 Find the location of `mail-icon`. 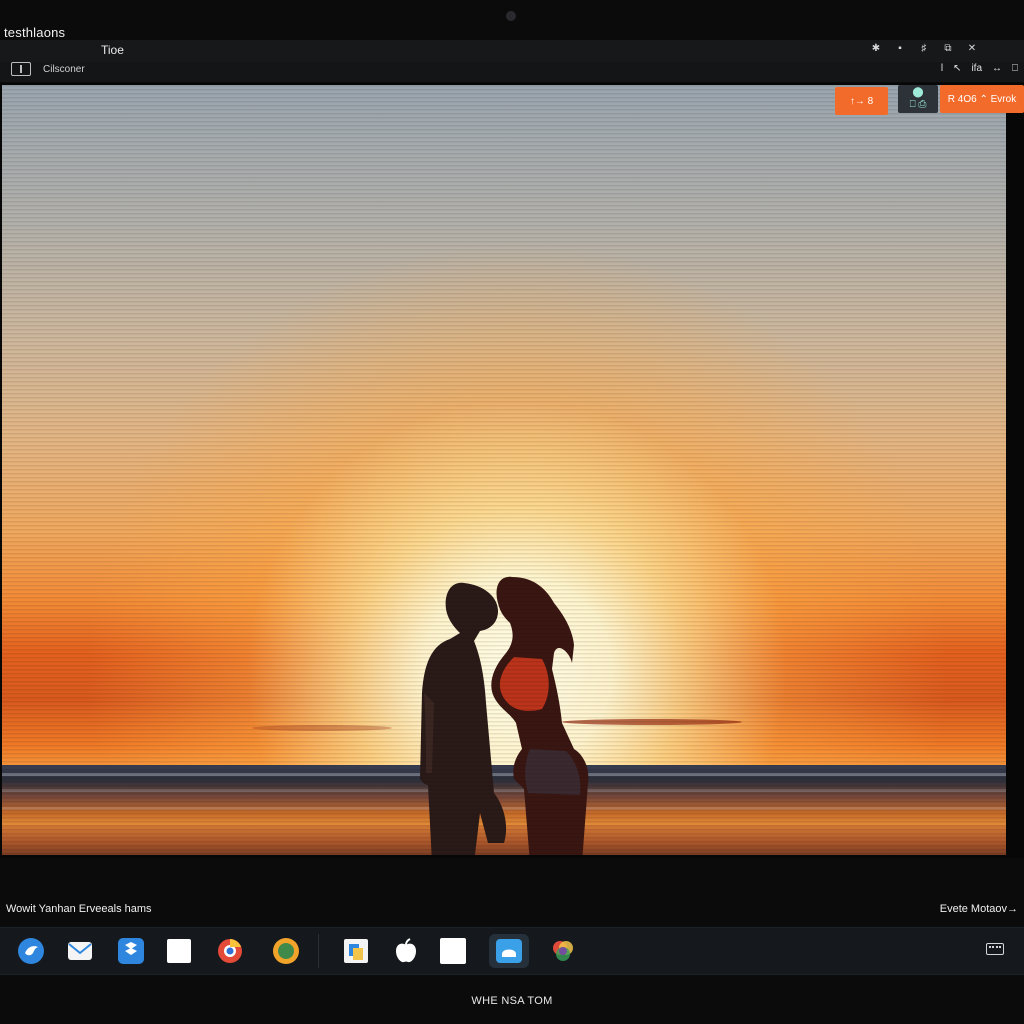

mail-icon is located at coordinates (80, 951).